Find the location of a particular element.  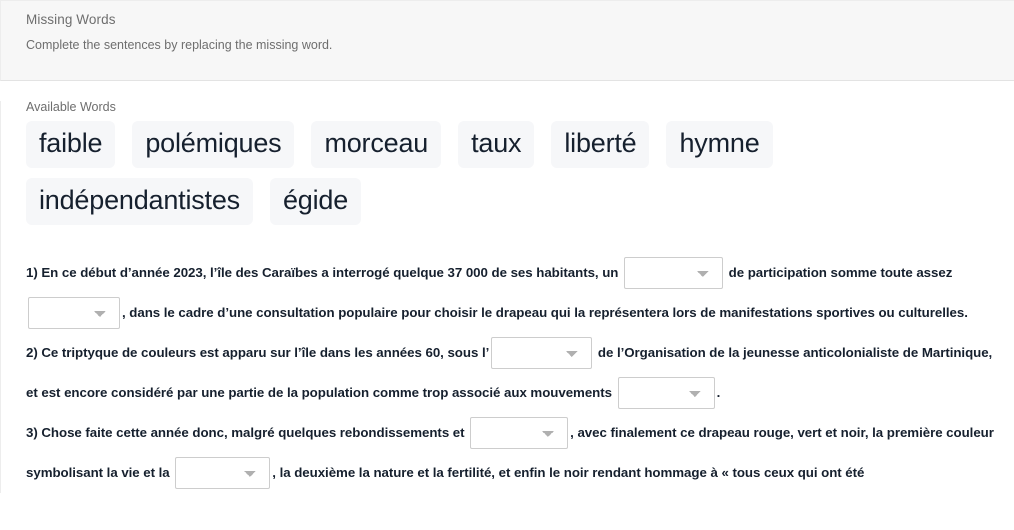

word-chip: hymne is located at coordinates (719, 144).